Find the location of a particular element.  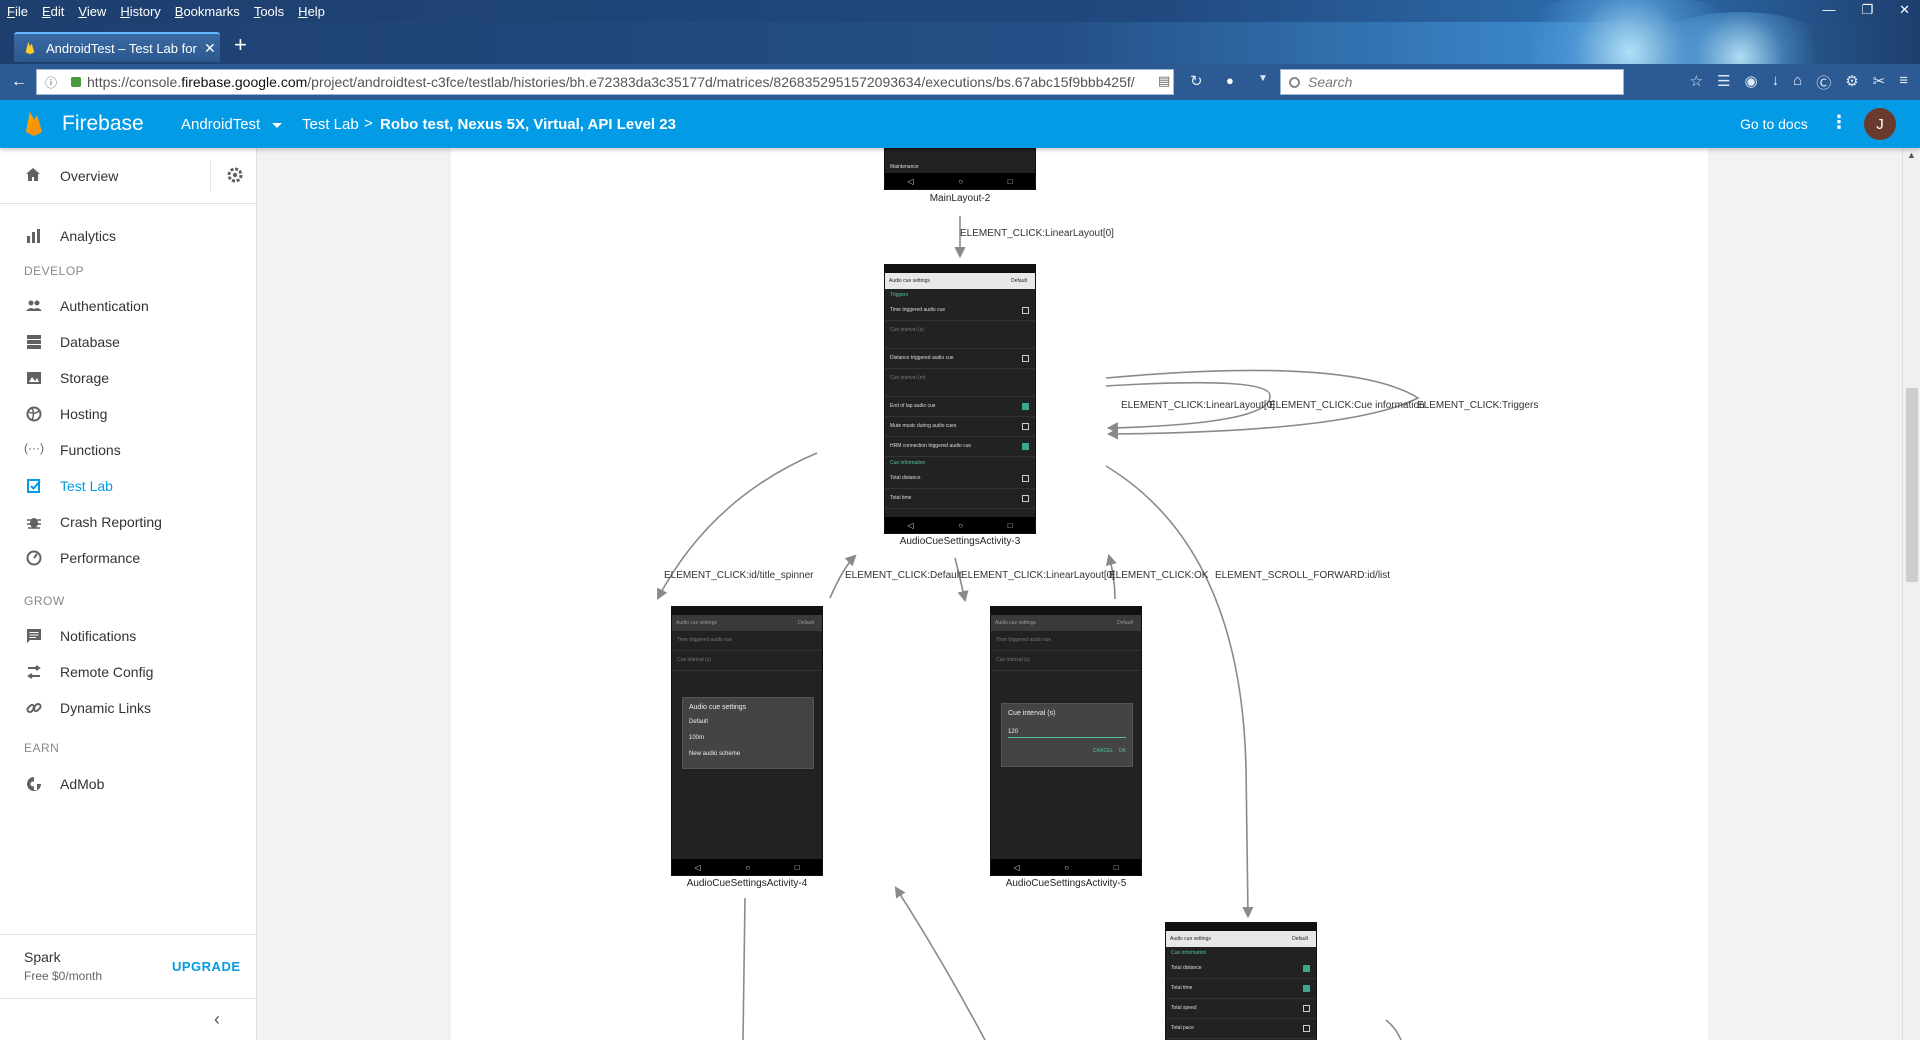

interval-input: 120 is located at coordinates (1067, 733).